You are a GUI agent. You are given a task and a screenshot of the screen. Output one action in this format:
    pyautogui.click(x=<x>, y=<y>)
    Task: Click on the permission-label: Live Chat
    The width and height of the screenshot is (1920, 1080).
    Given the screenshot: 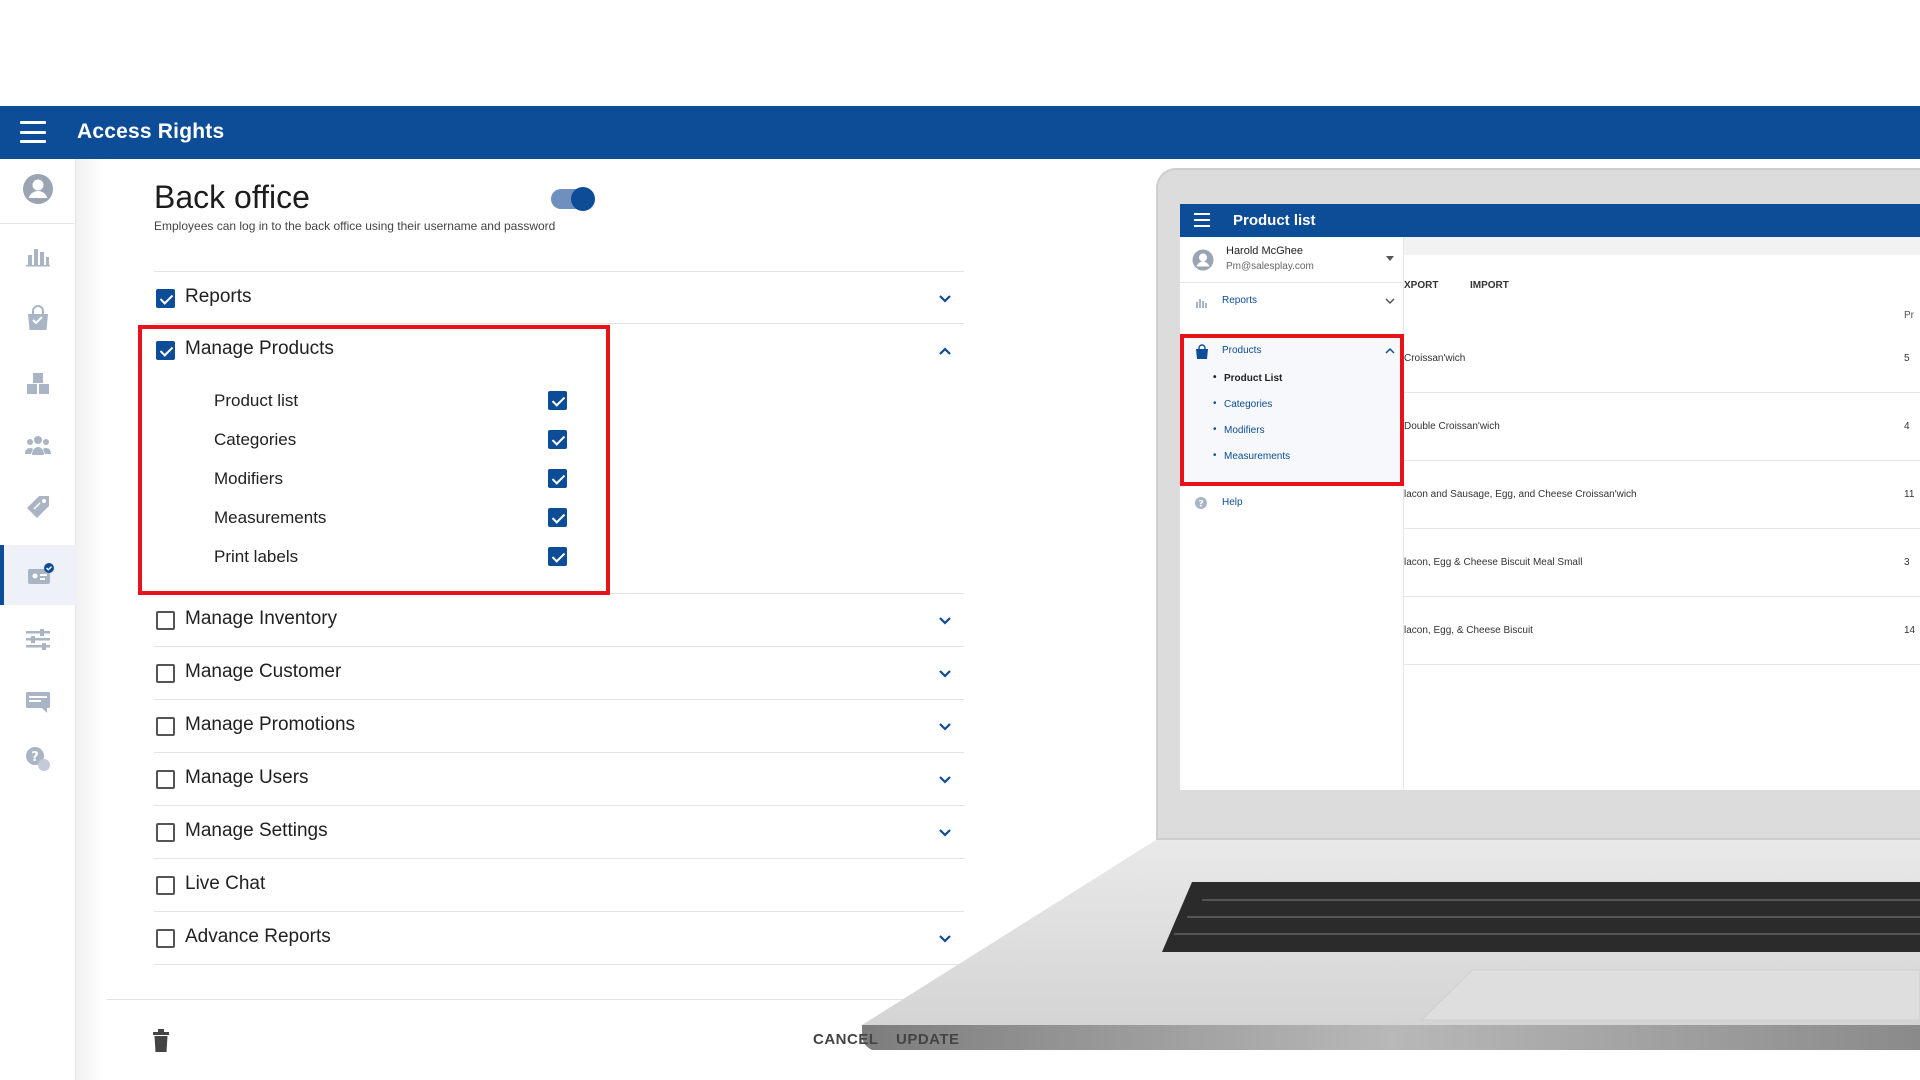 What is the action you would take?
    pyautogui.click(x=225, y=883)
    